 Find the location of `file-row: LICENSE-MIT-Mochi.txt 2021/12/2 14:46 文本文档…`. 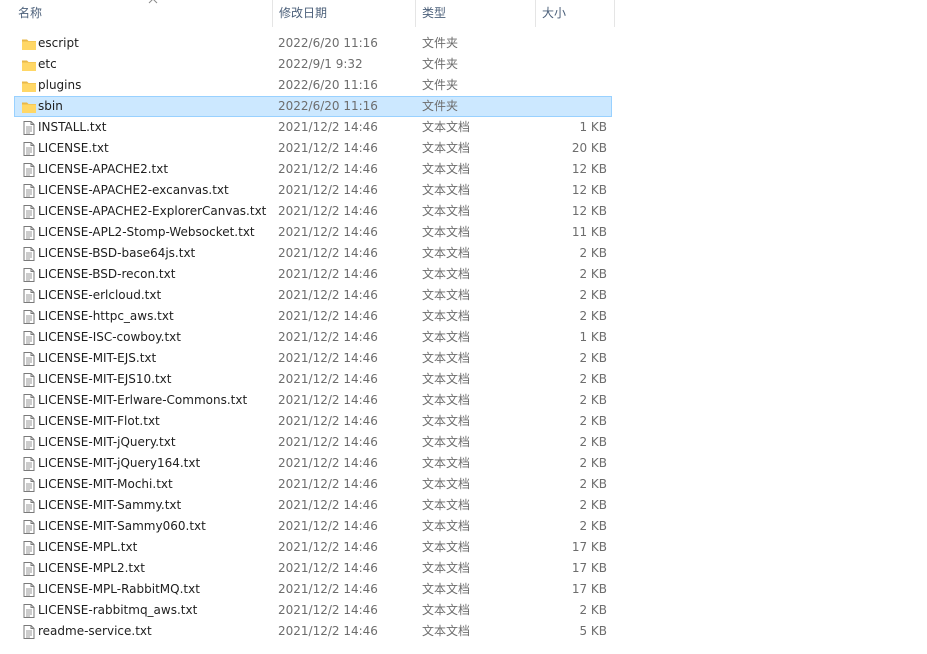

file-row: LICENSE-MIT-Mochi.txt 2021/12/2 14:46 文本文档… is located at coordinates (313, 484).